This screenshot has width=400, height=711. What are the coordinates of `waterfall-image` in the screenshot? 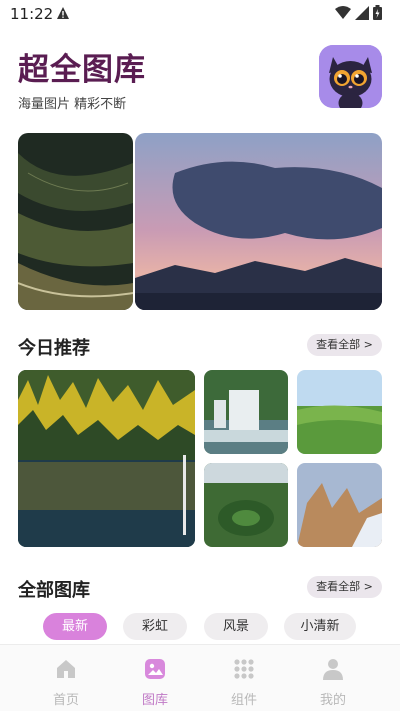 It's located at (246, 412).